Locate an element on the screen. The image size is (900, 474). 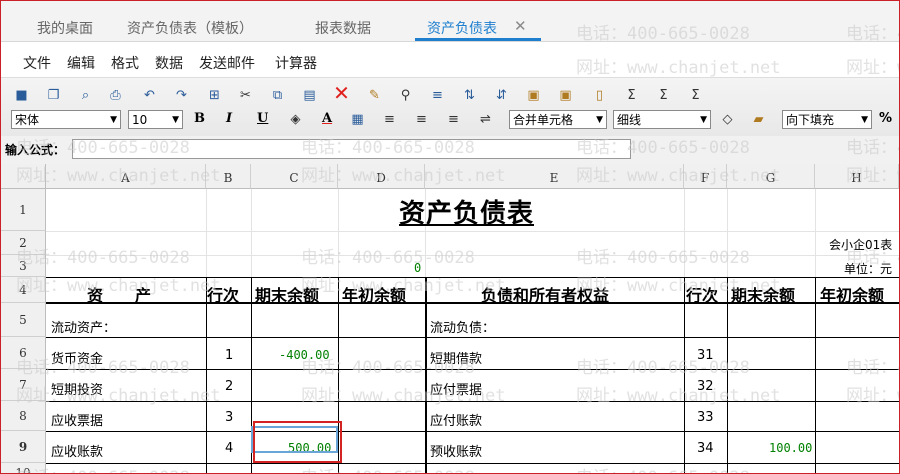
tab-report-data: 报表数据 is located at coordinates (343, 28).